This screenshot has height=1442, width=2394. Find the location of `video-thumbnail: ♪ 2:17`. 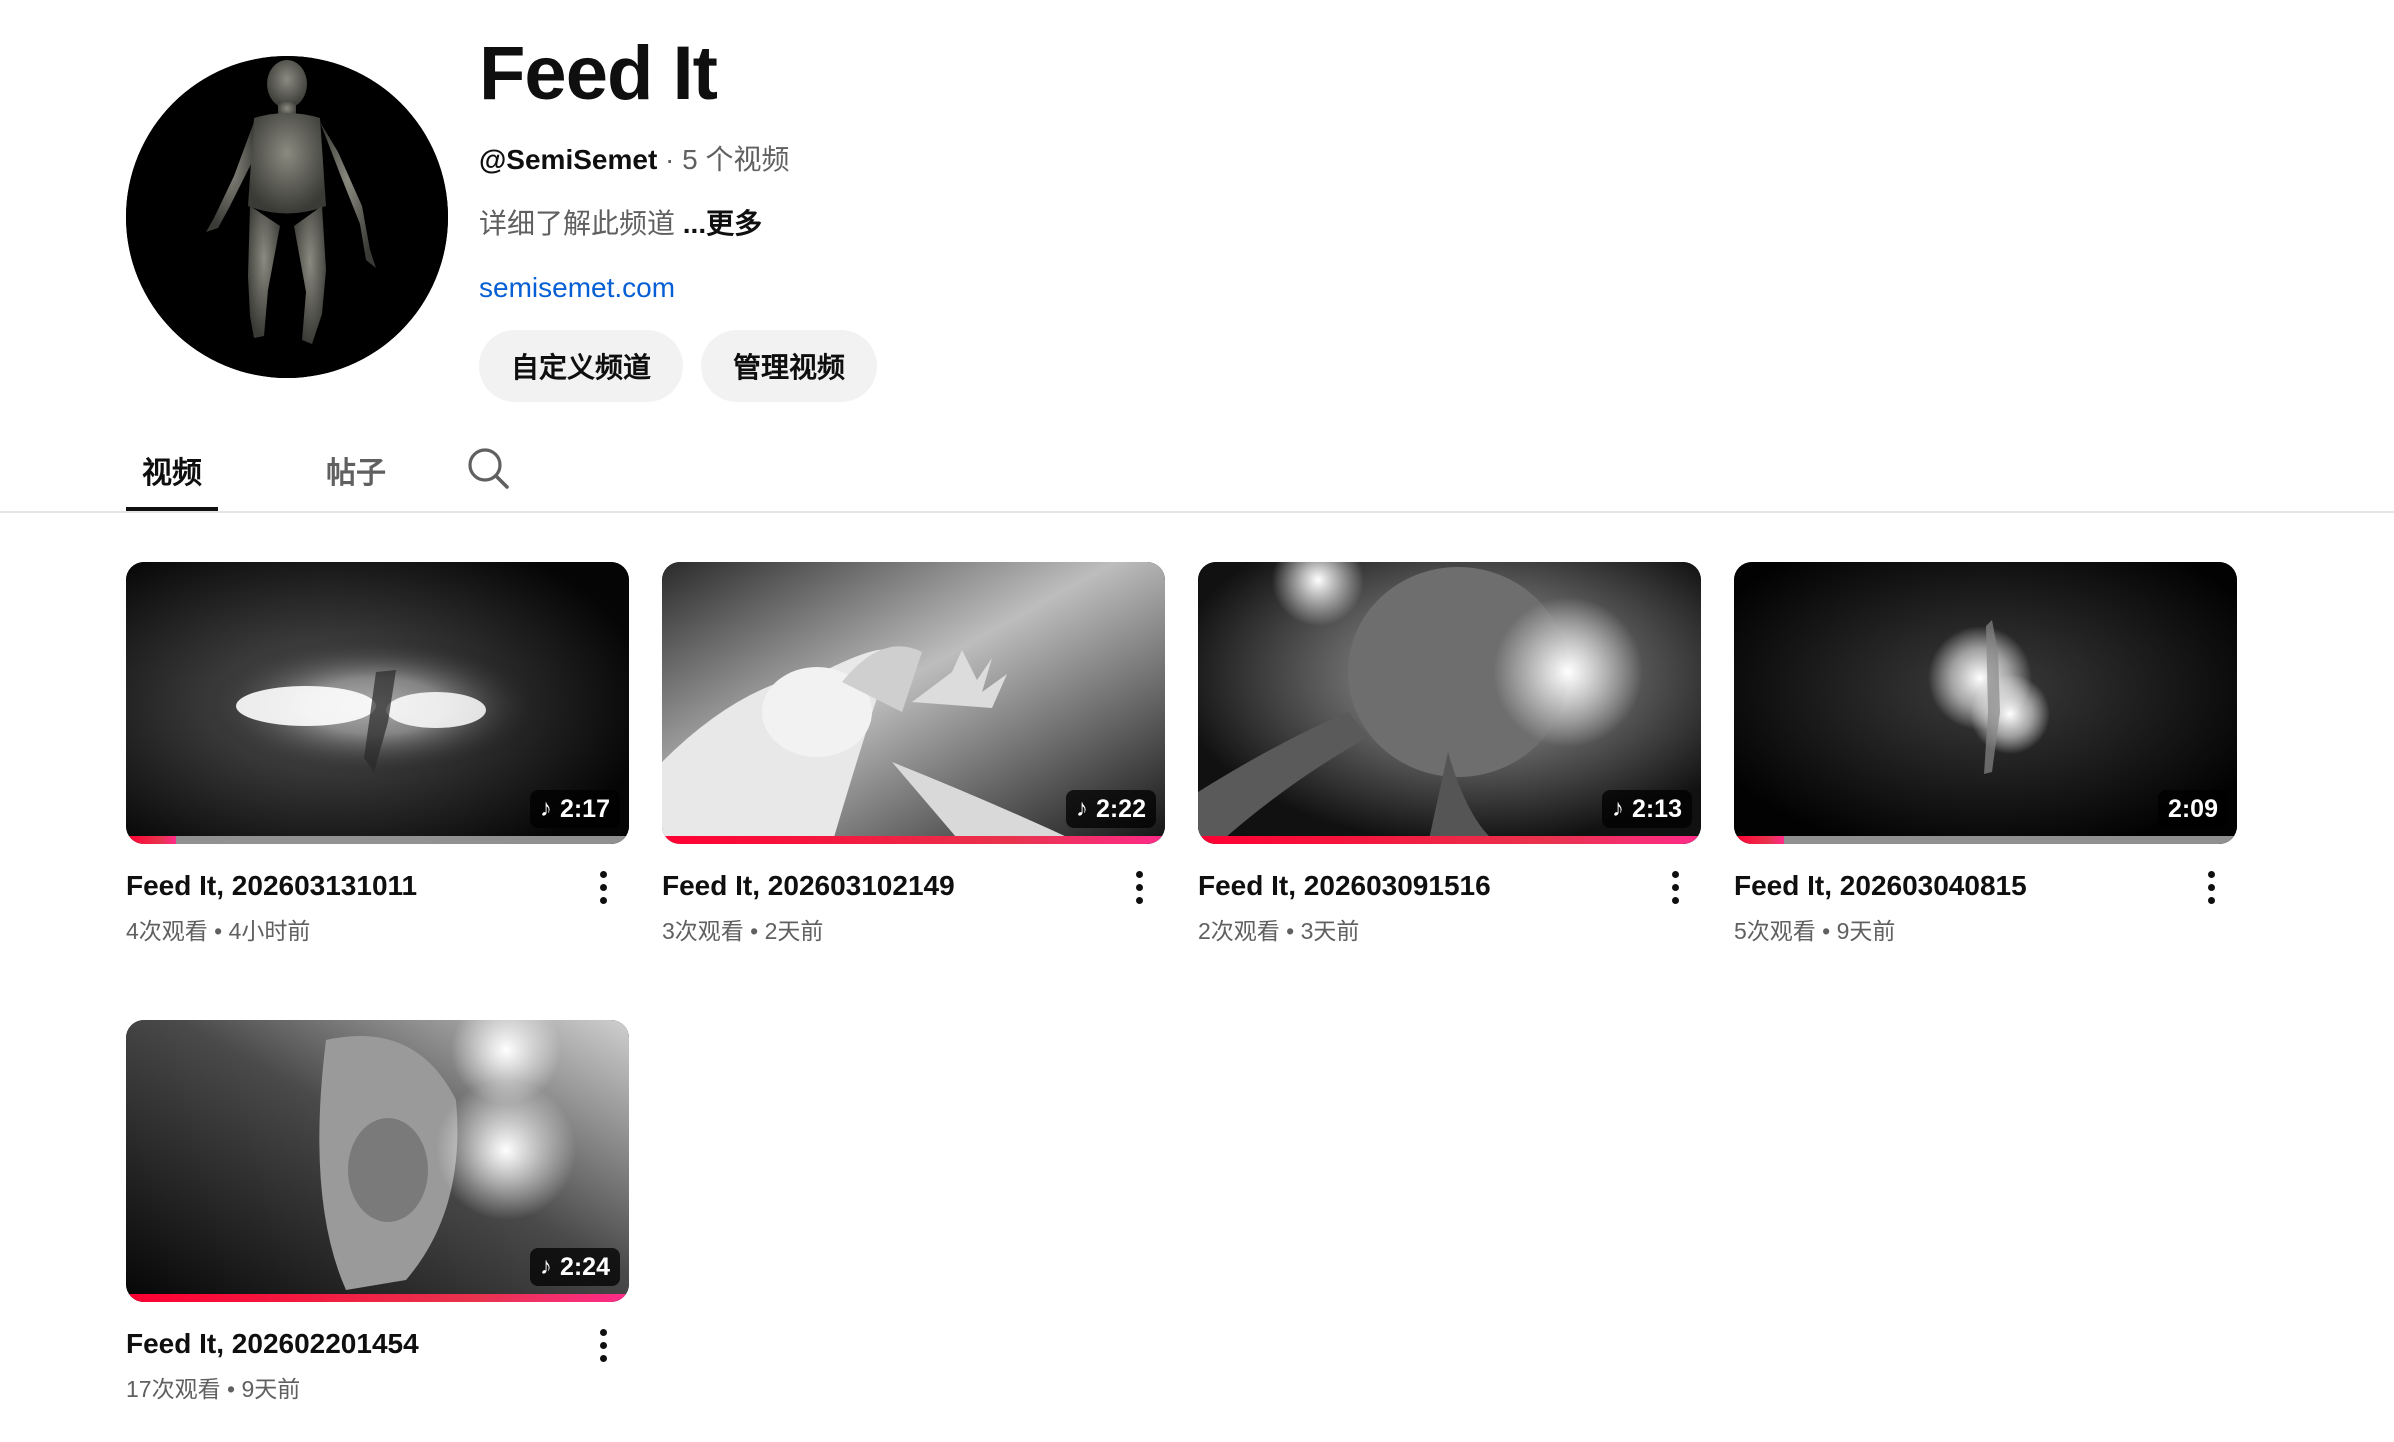

video-thumbnail: ♪ 2:17 is located at coordinates (377, 703).